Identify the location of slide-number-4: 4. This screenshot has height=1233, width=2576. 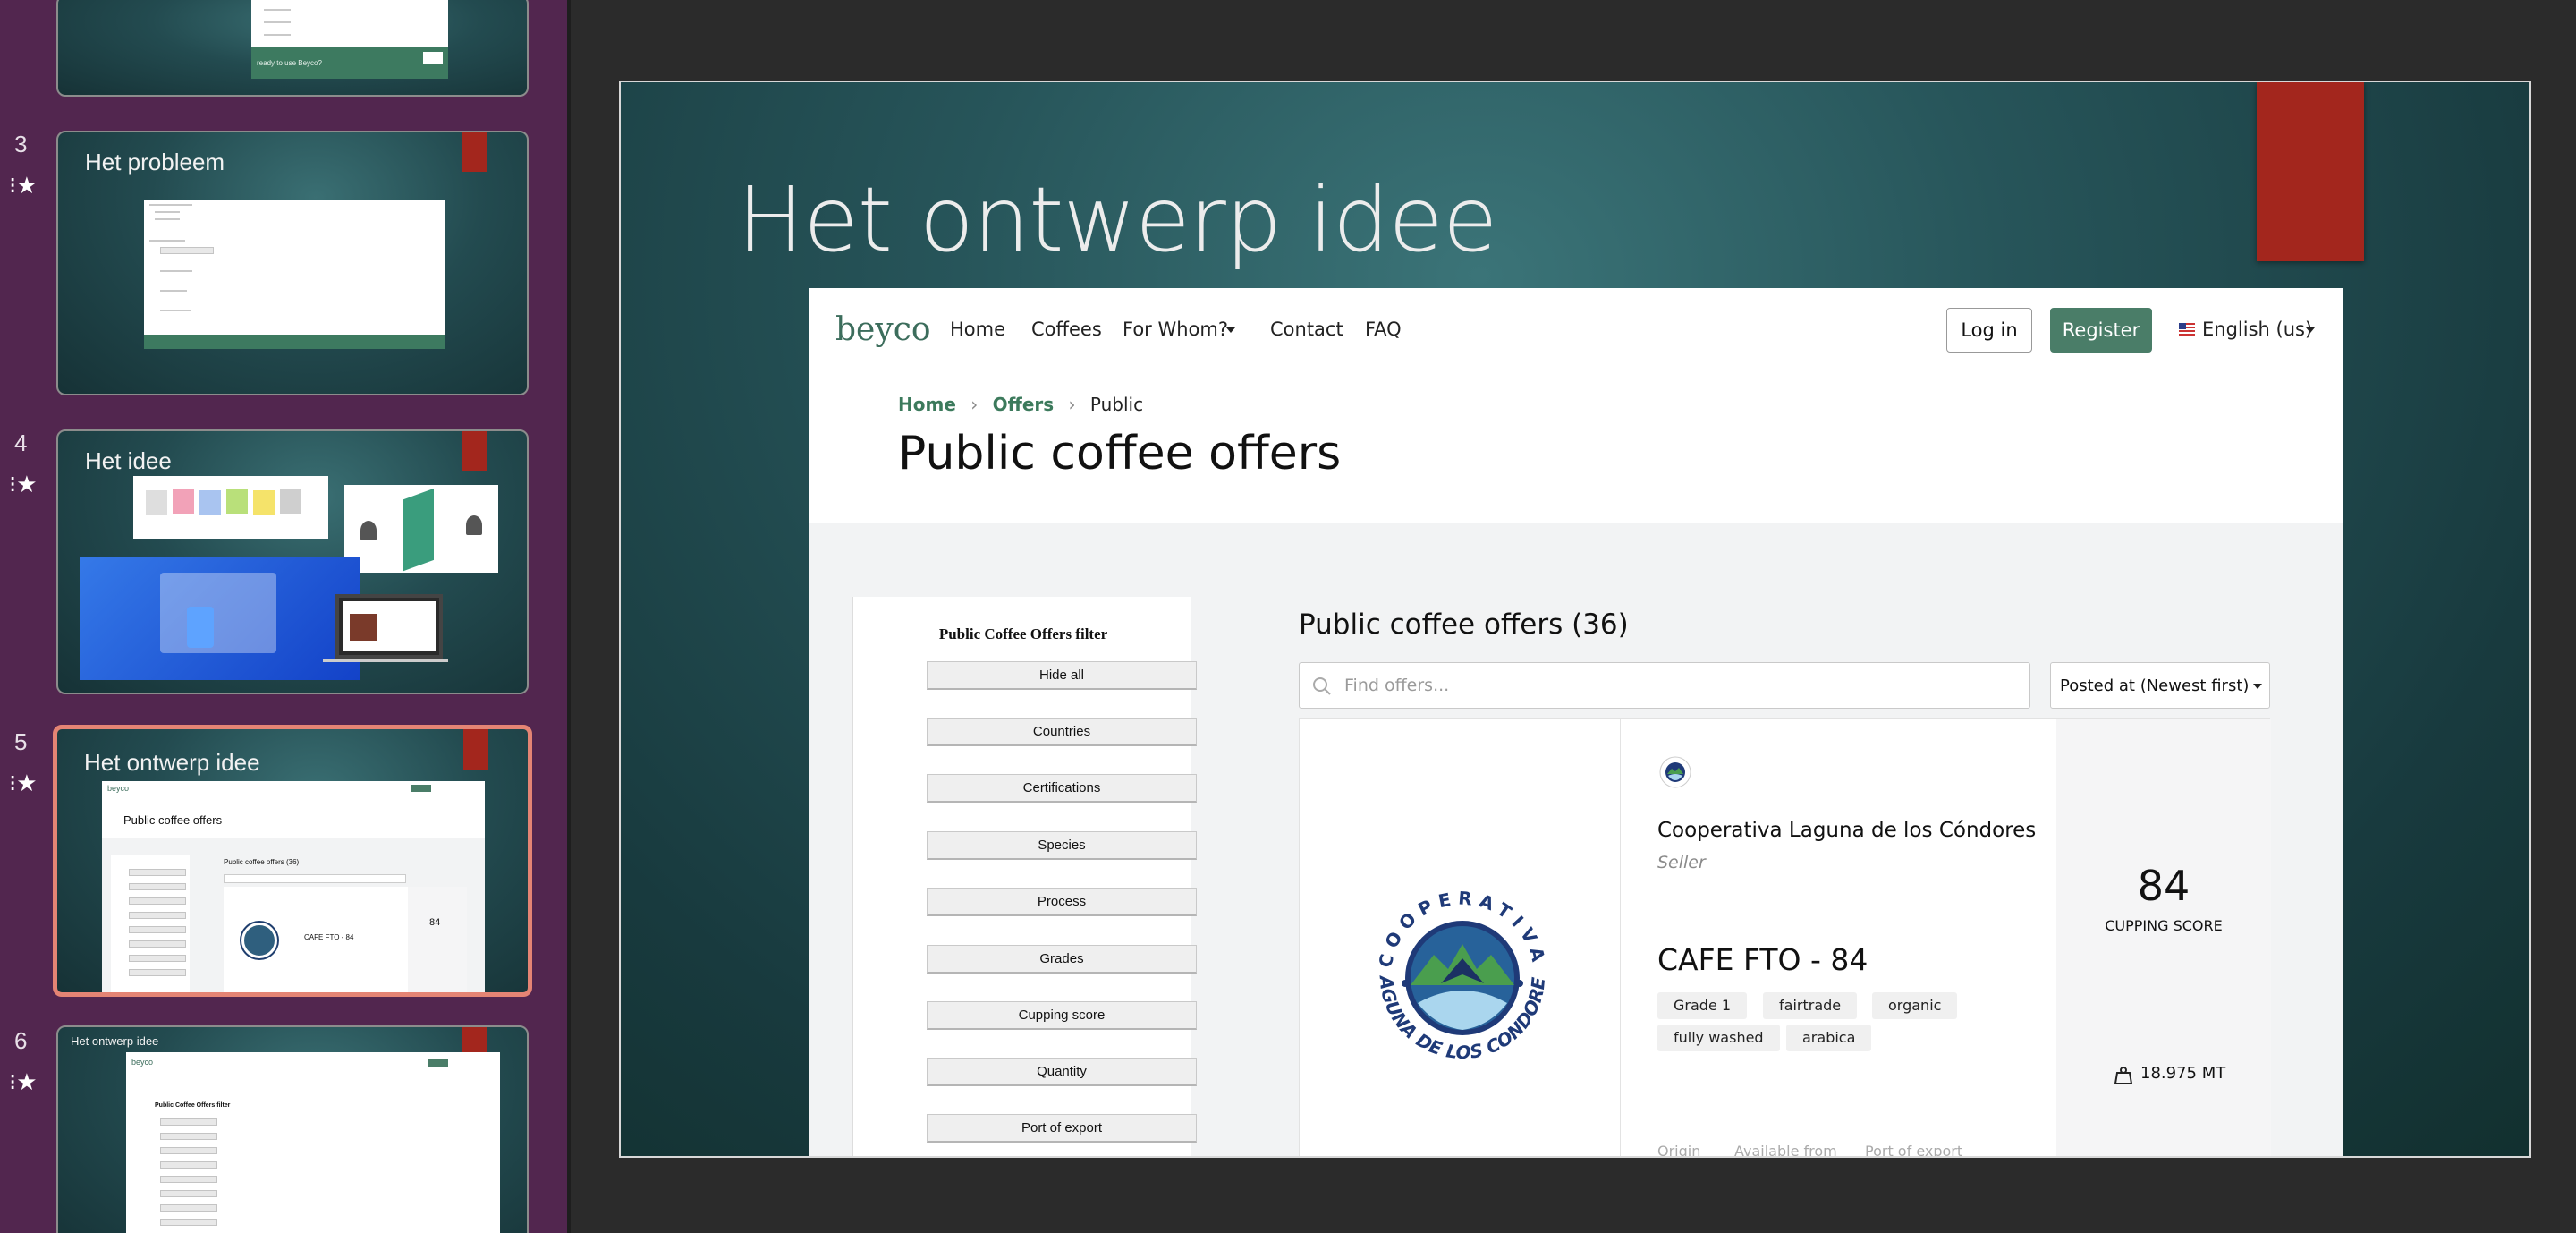
(21, 442).